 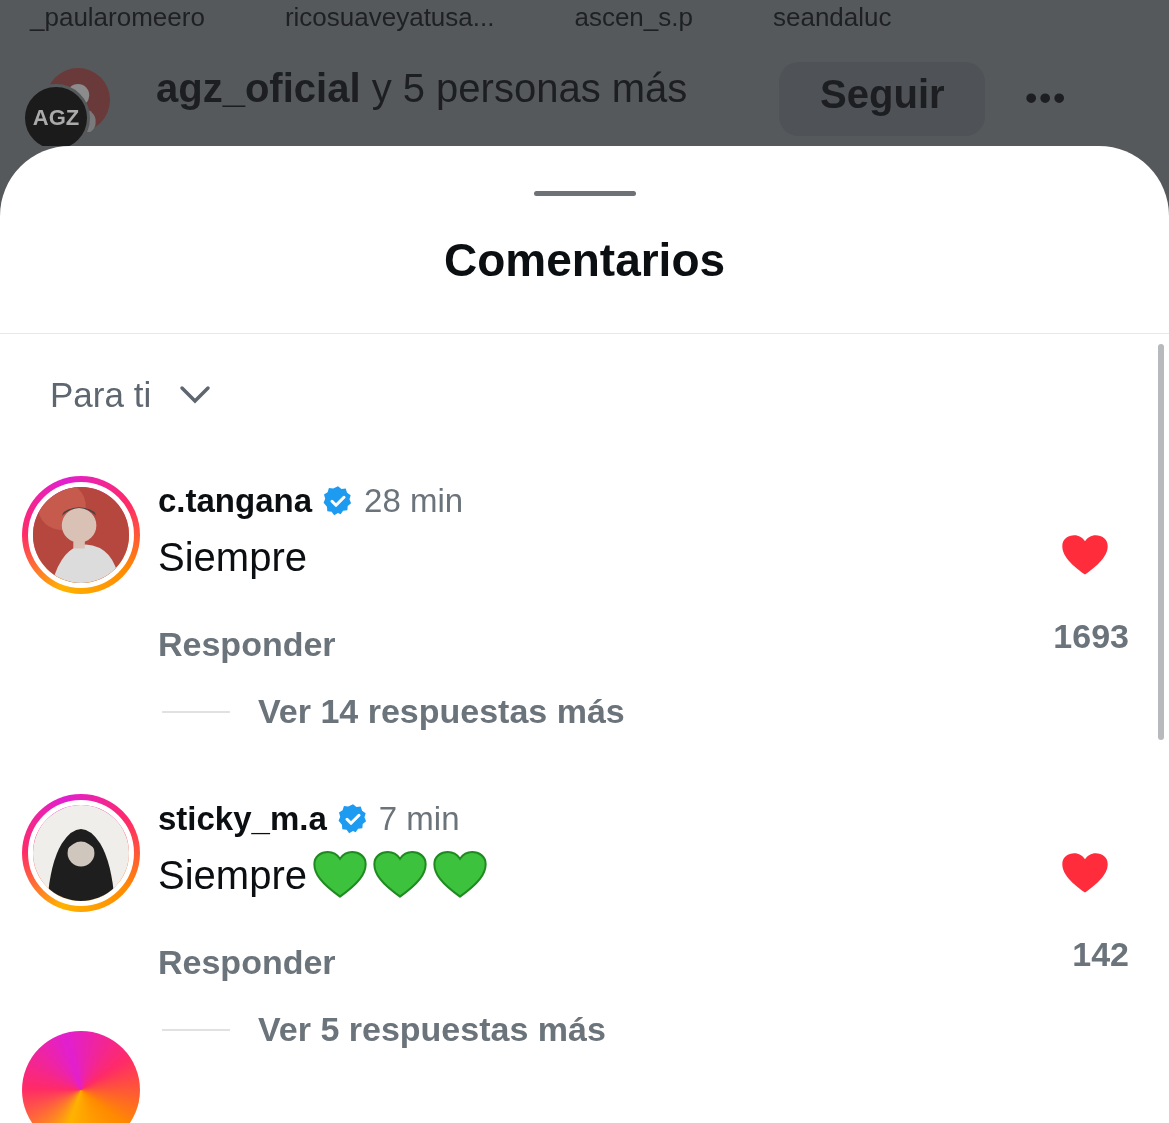 I want to click on like-count: 1693, so click(x=1091, y=636).